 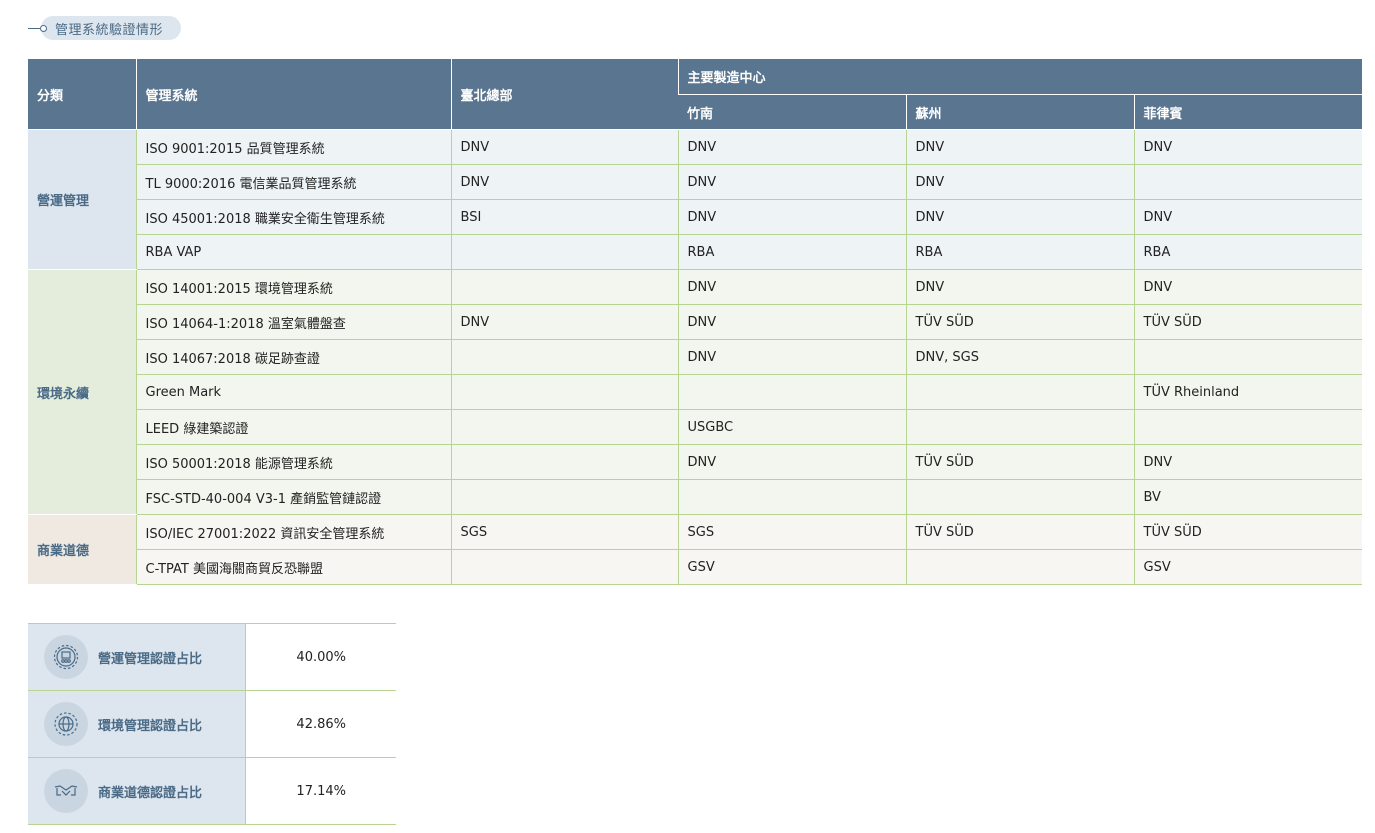 I want to click on table-row: C-TPAT 美國海關商貿反恐聯盟 GSV GSV, so click(x=695, y=567).